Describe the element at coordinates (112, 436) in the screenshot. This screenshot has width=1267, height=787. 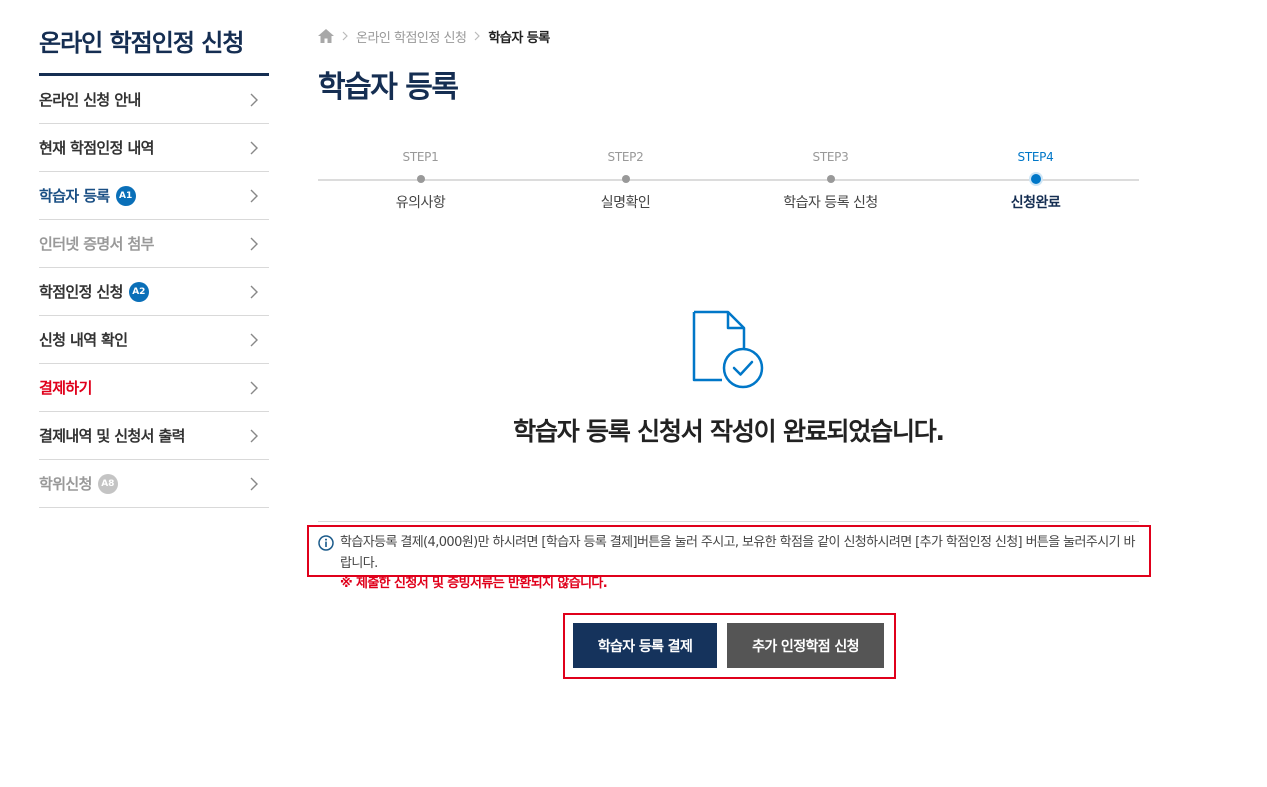
I see `sidebar-item-label: 결제내역 및 신청서 출력` at that location.